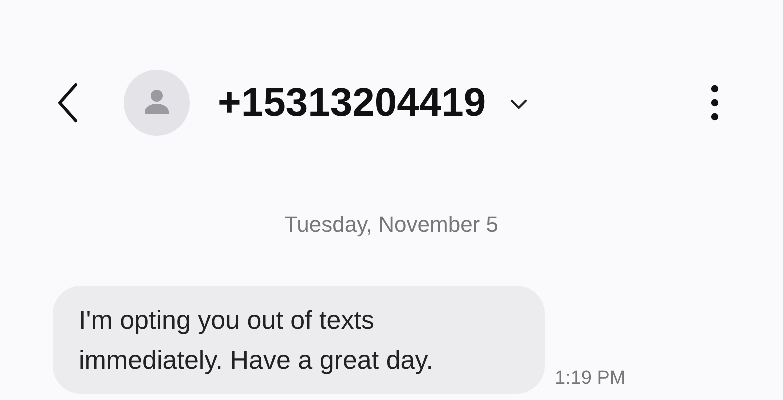 This screenshot has width=783, height=400. Describe the element at coordinates (519, 105) in the screenshot. I see `chevron-down-icon` at that location.